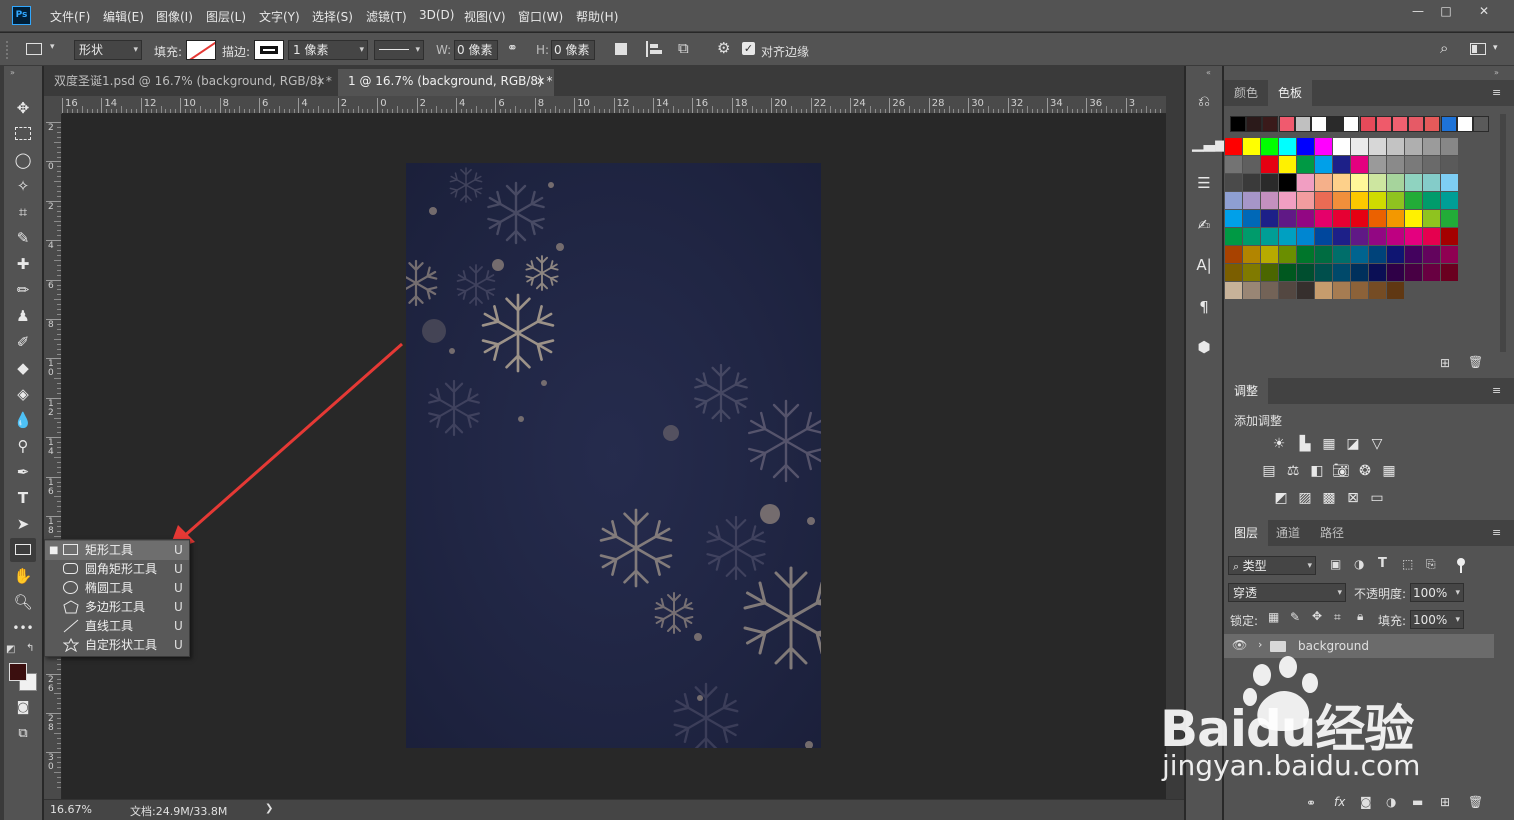 Image resolution: width=1514 pixels, height=820 pixels. I want to click on crop-tool-icon: ⌗, so click(23, 212).